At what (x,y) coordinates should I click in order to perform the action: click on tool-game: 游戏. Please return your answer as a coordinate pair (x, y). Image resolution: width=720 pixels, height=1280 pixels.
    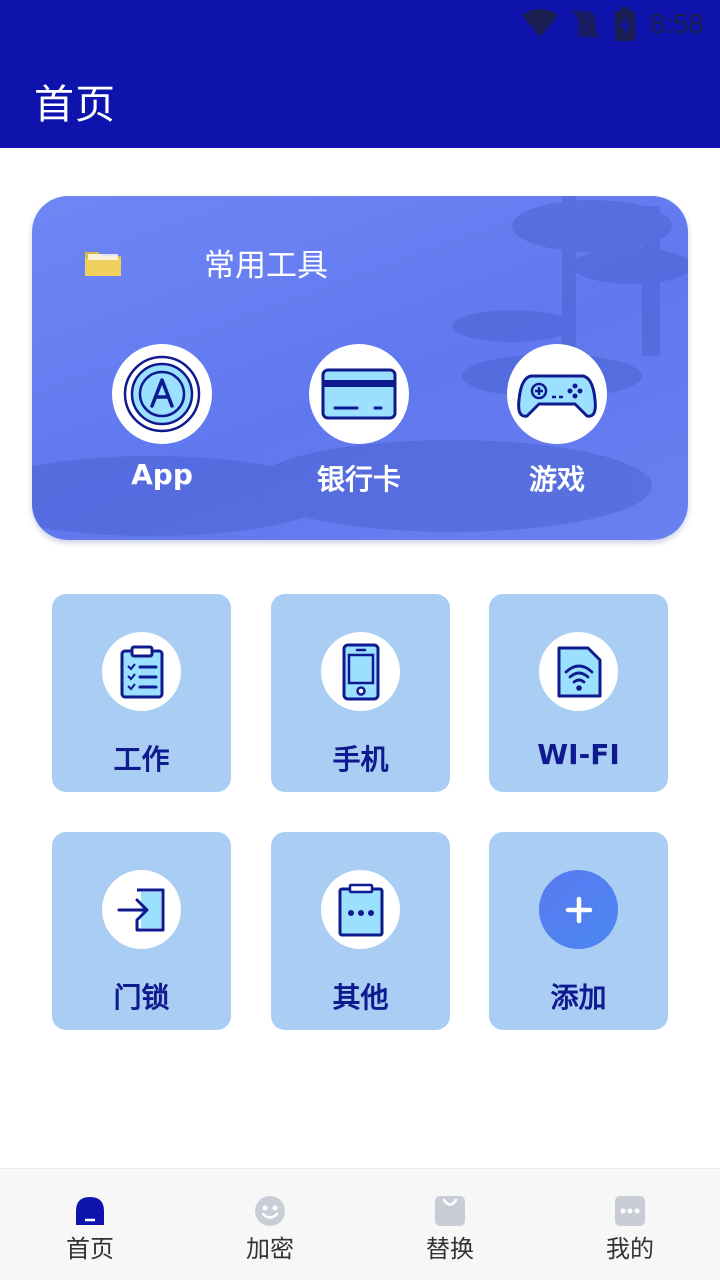
    Looking at the image, I should click on (557, 421).